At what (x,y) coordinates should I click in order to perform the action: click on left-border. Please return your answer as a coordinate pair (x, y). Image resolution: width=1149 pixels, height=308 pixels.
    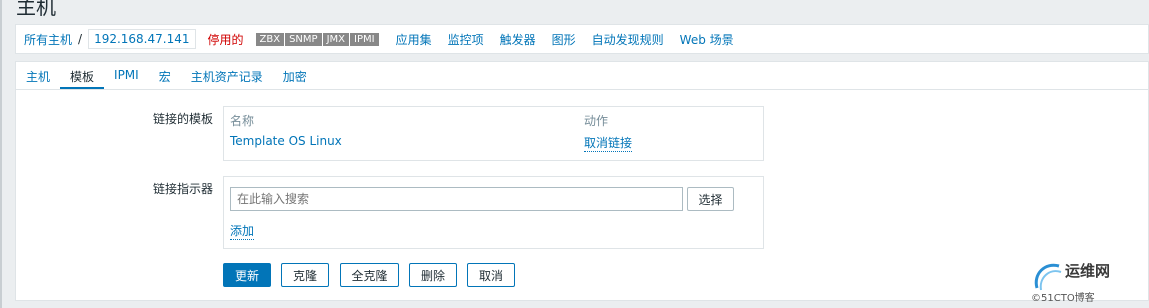
    Looking at the image, I should click on (1, 154).